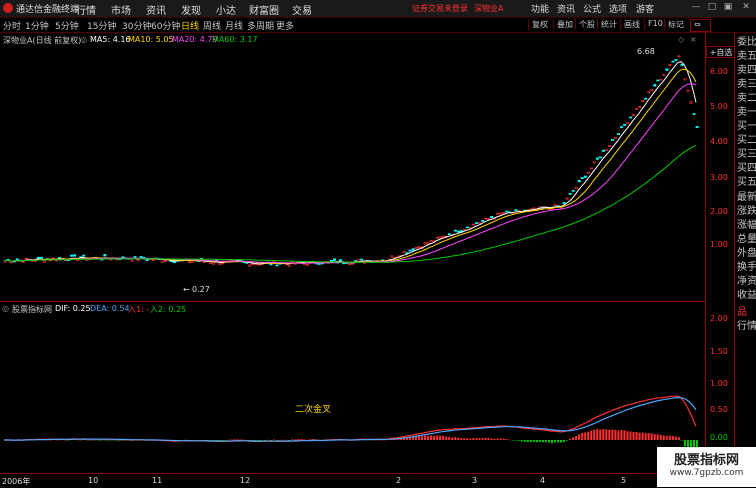 This screenshot has width=756, height=488. What do you see at coordinates (746, 183) in the screenshot?
I see `sidebar-item: 买五` at bounding box center [746, 183].